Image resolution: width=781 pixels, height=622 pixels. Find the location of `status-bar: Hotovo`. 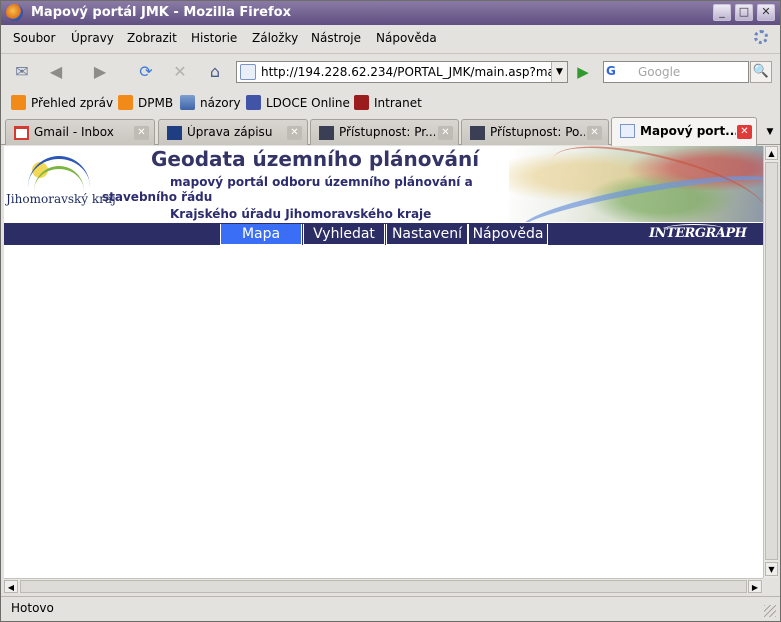

status-bar: Hotovo is located at coordinates (390, 608).